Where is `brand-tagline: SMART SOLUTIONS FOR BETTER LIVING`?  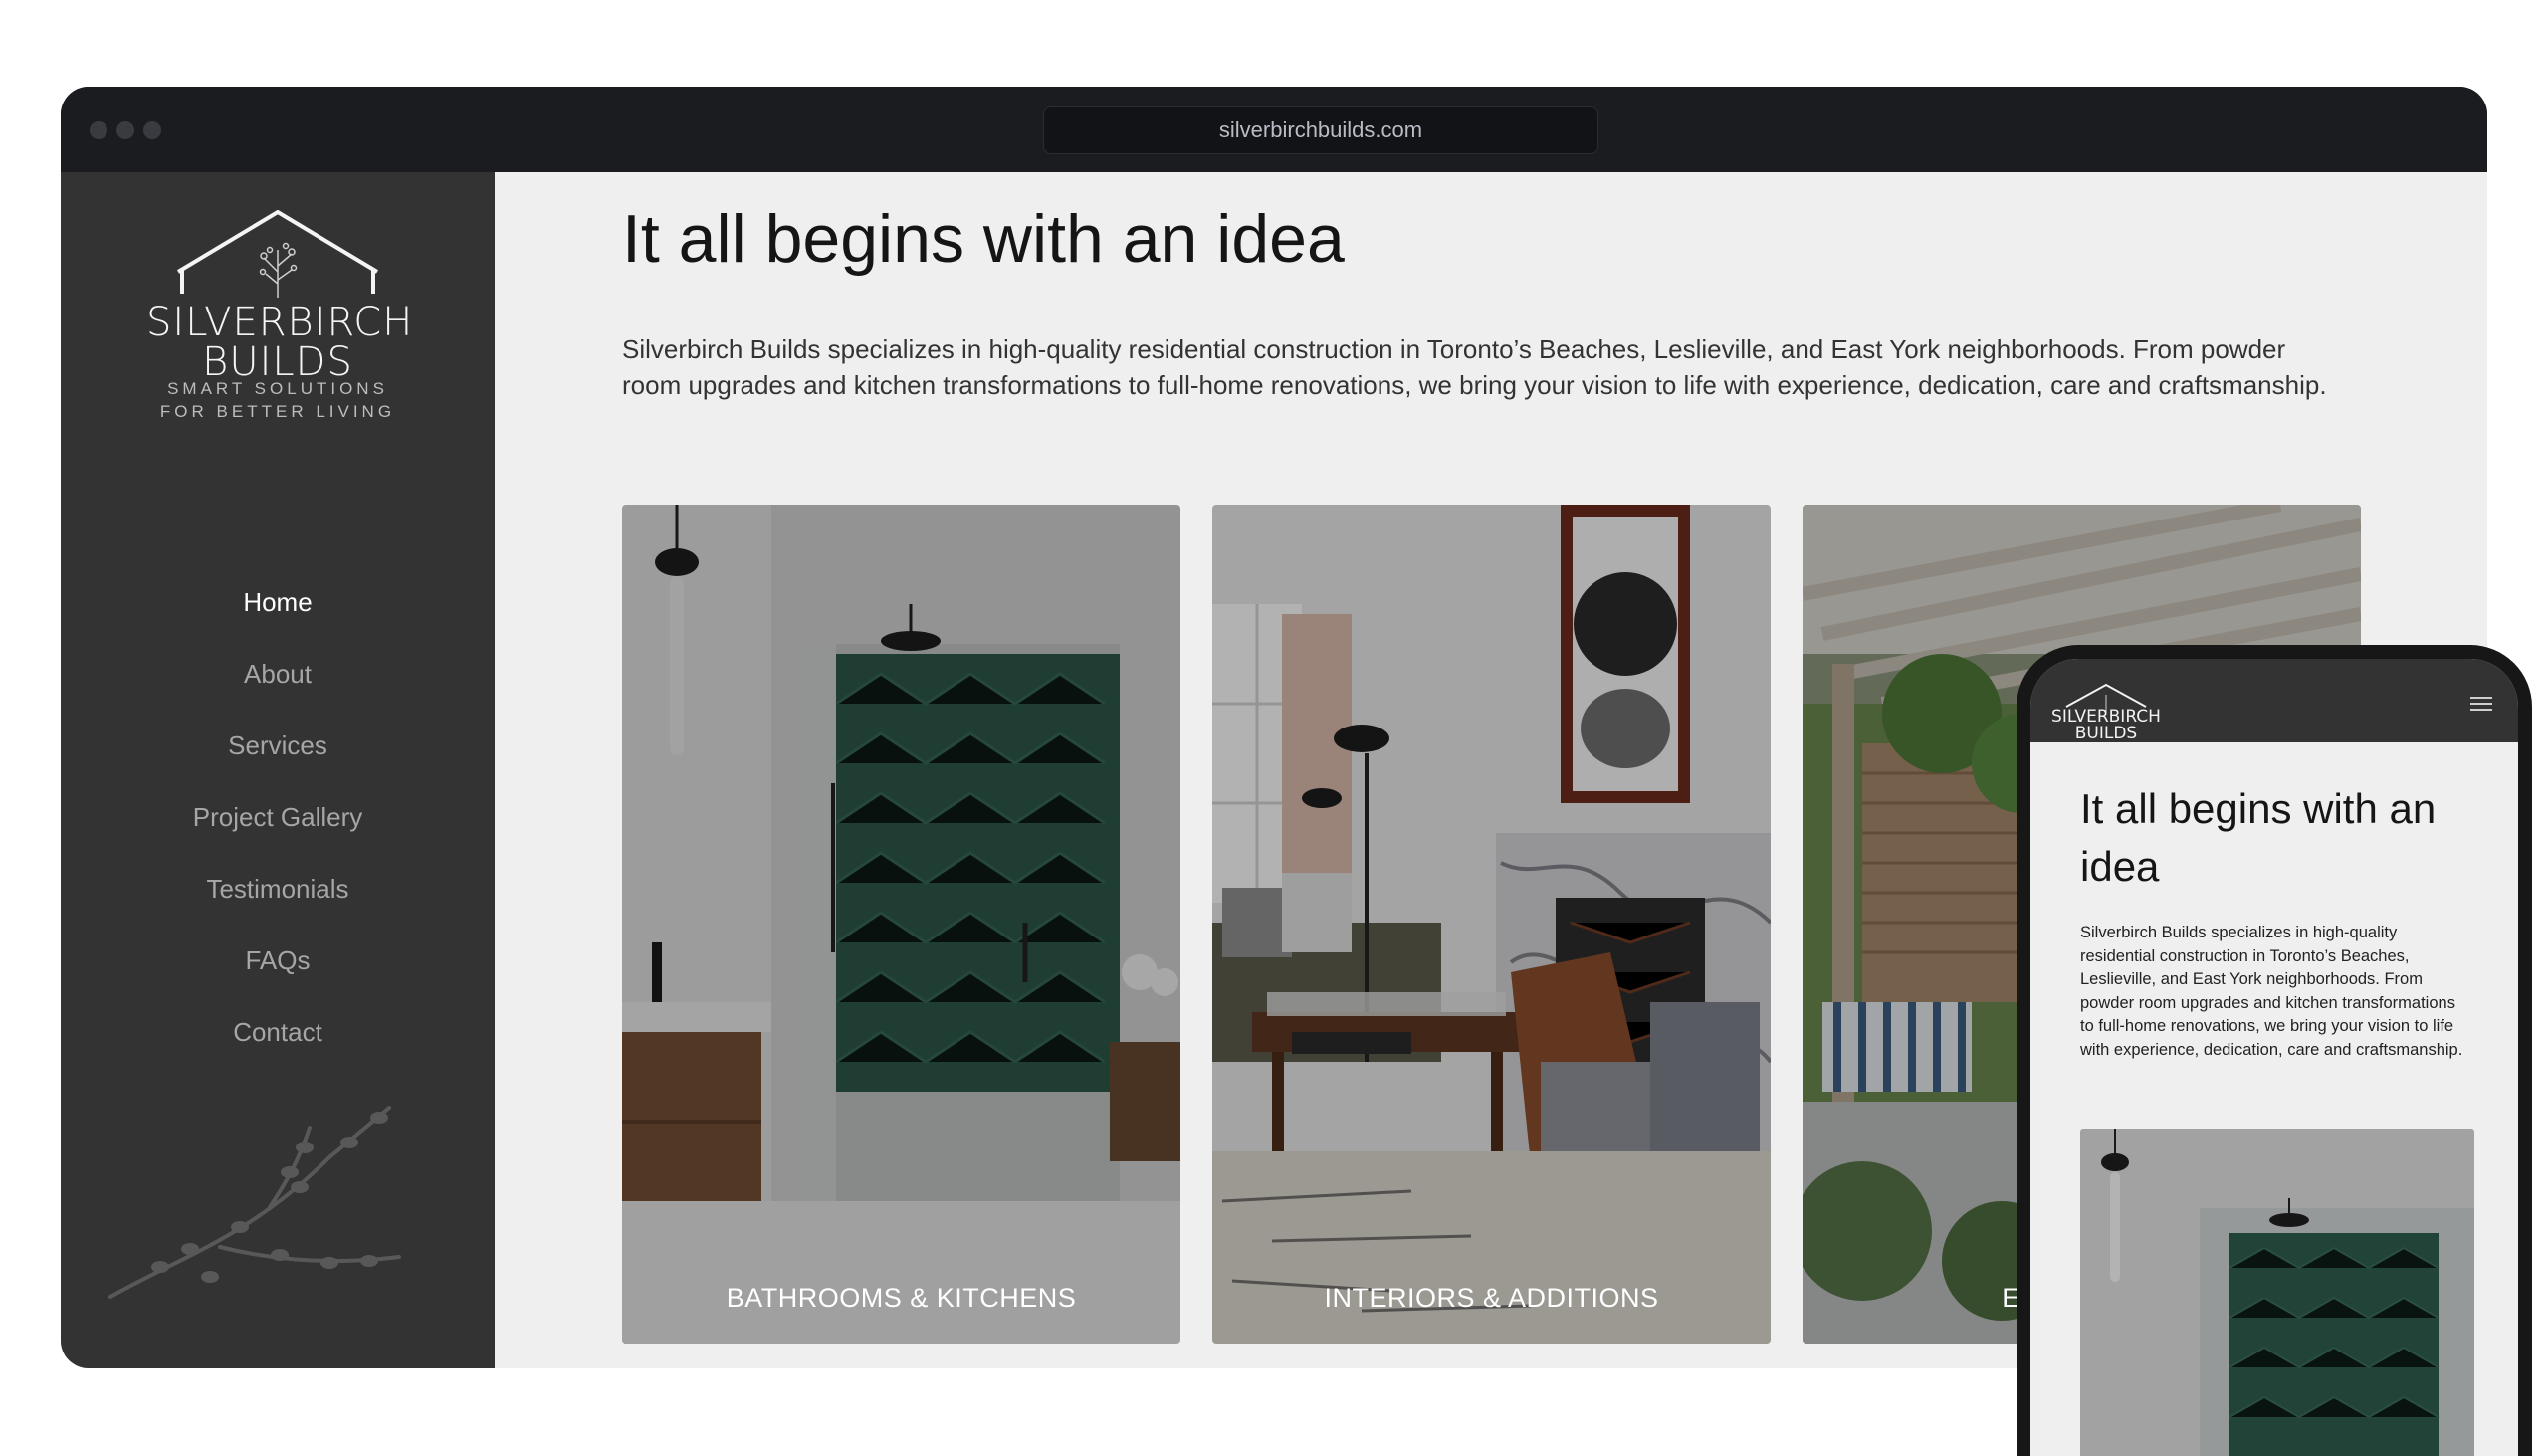
brand-tagline: SMART SOLUTIONS FOR BETTER LIVING is located at coordinates (278, 400).